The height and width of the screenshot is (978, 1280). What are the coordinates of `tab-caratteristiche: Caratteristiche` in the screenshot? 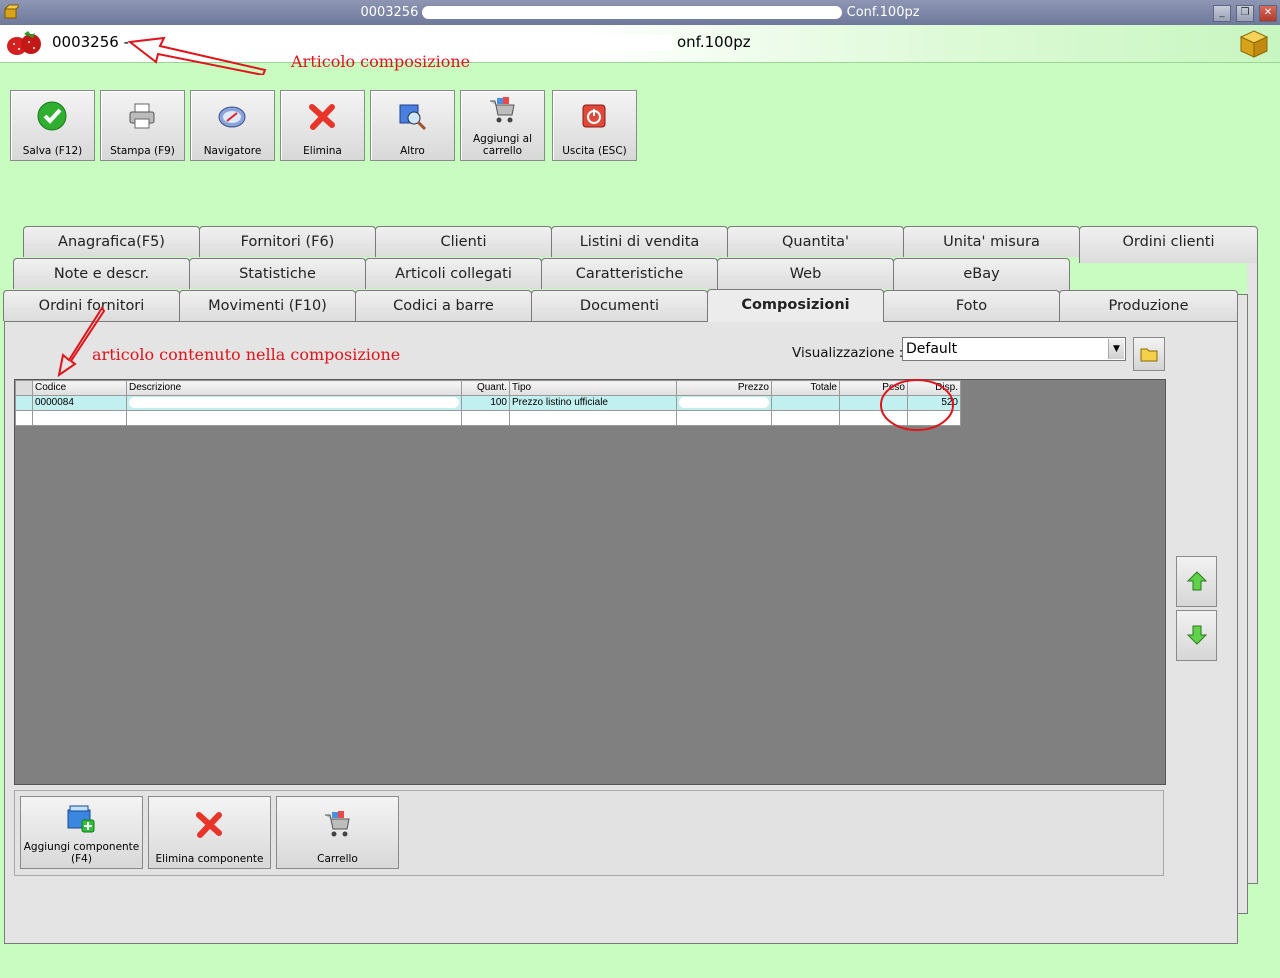 It's located at (629, 273).